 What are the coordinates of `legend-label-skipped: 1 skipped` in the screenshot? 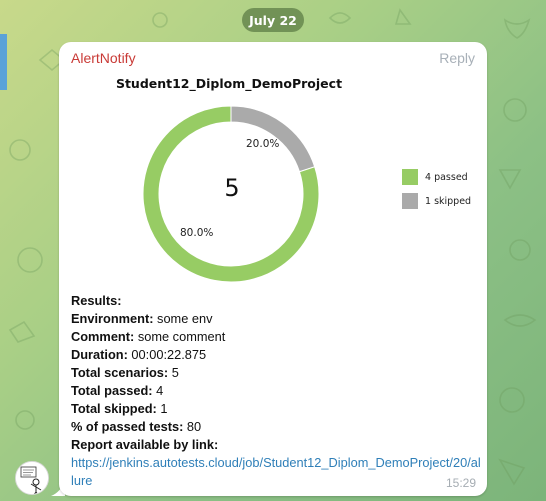 It's located at (448, 201).